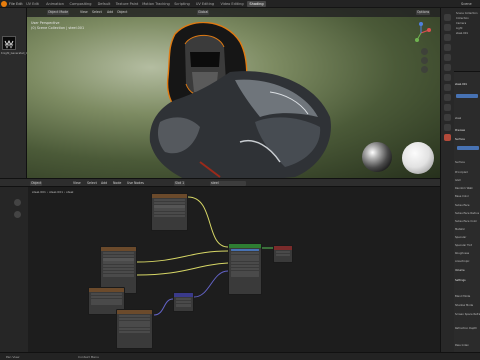 The image size is (480, 360). I want to click on pan-hand-icon, so click(424, 60).